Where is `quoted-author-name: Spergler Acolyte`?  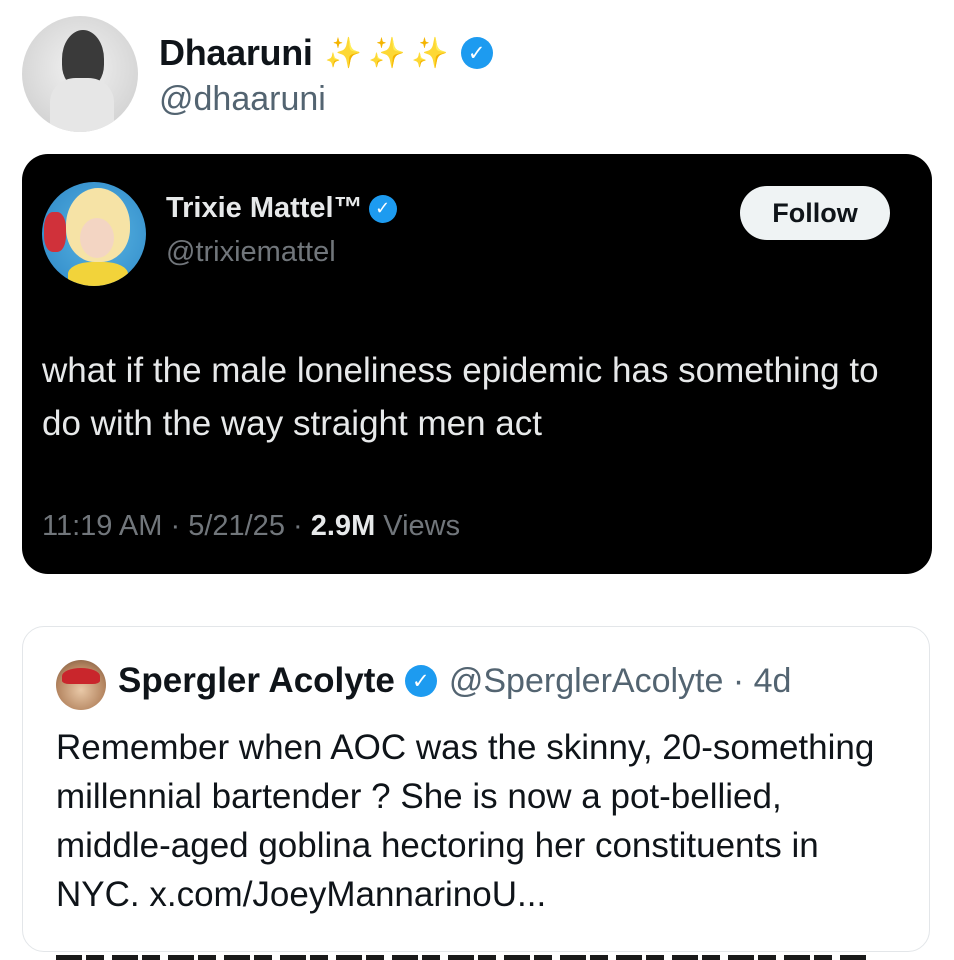
quoted-author-name: Spergler Acolyte is located at coordinates (256, 681).